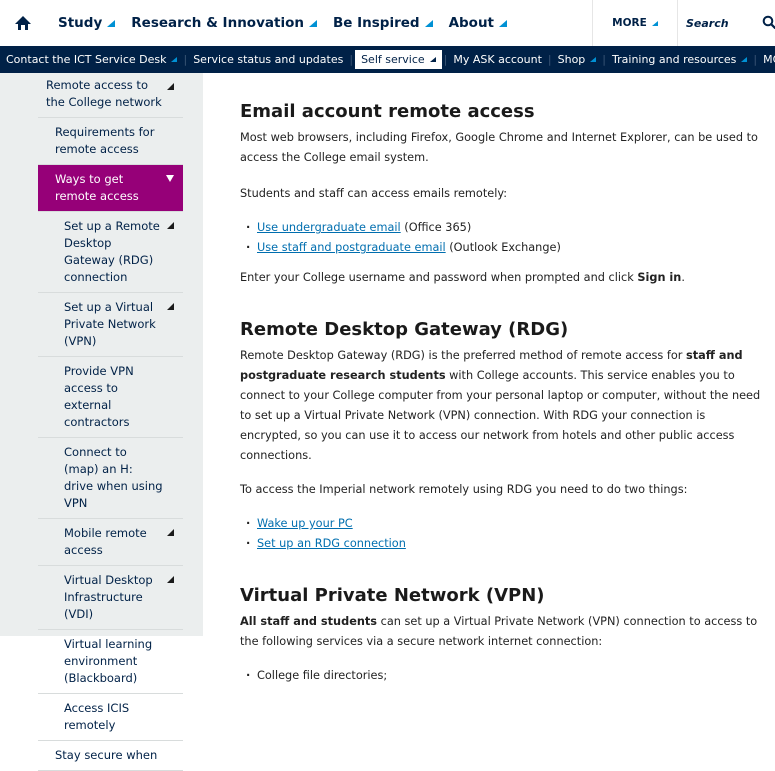  I want to click on section-nav-more: MORE, so click(766, 59).